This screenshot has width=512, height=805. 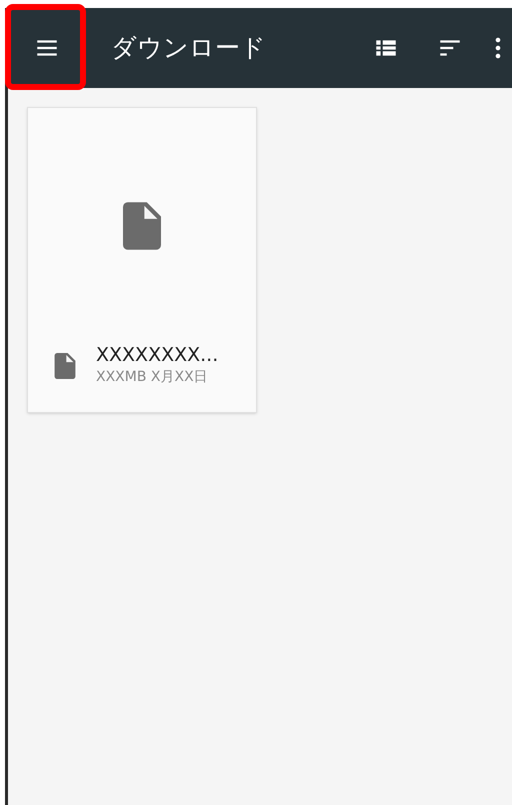 I want to click on file-details: XXXMB X月XX日, so click(x=152, y=377).